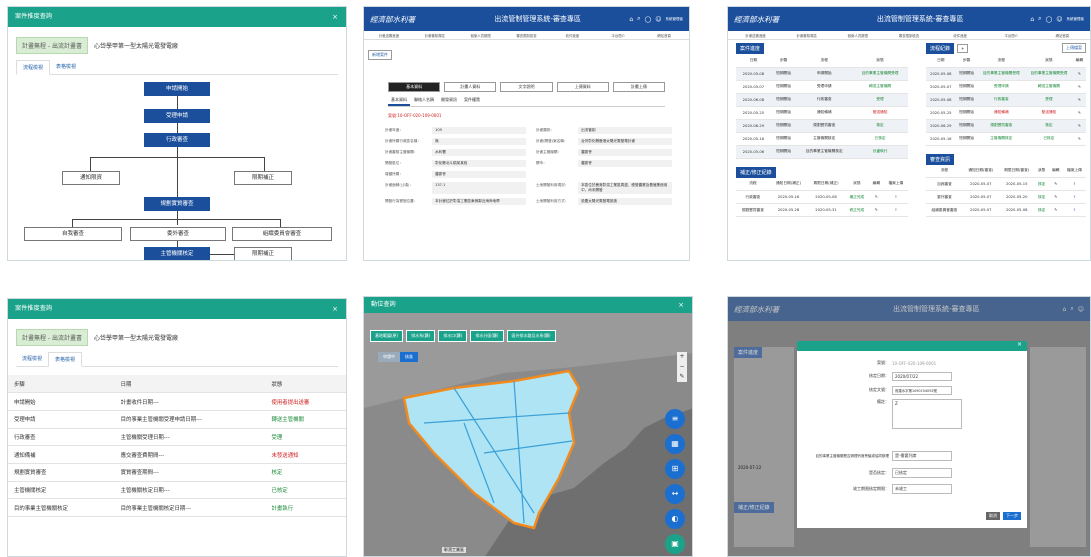  What do you see at coordinates (922, 456) in the screenshot?
I see `select1-dropdown: 是-需要列席` at bounding box center [922, 456].